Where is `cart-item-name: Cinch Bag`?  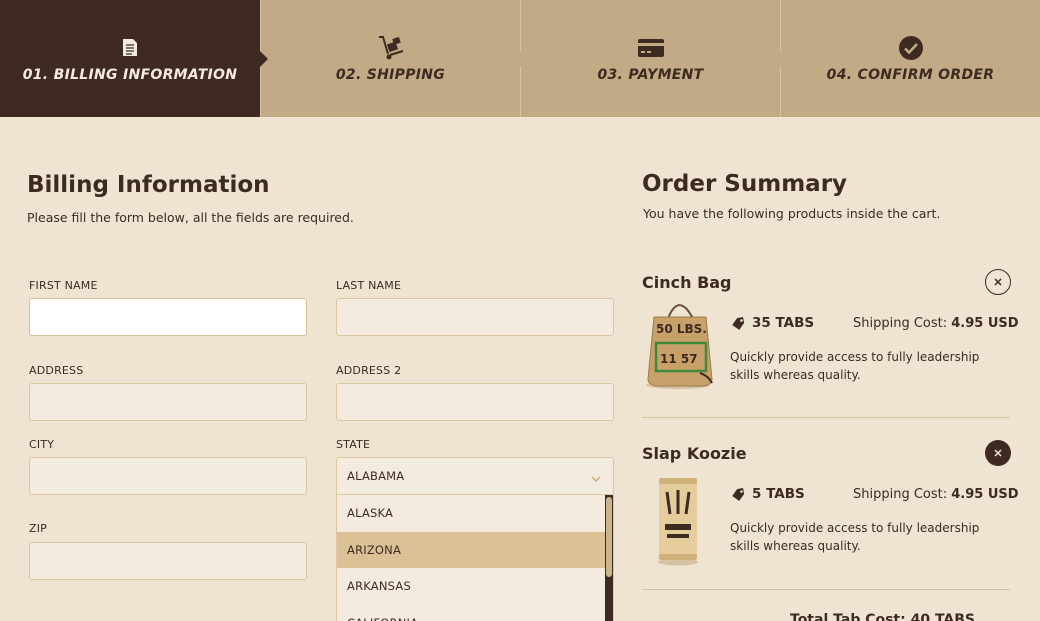
cart-item-name: Cinch Bag is located at coordinates (687, 282).